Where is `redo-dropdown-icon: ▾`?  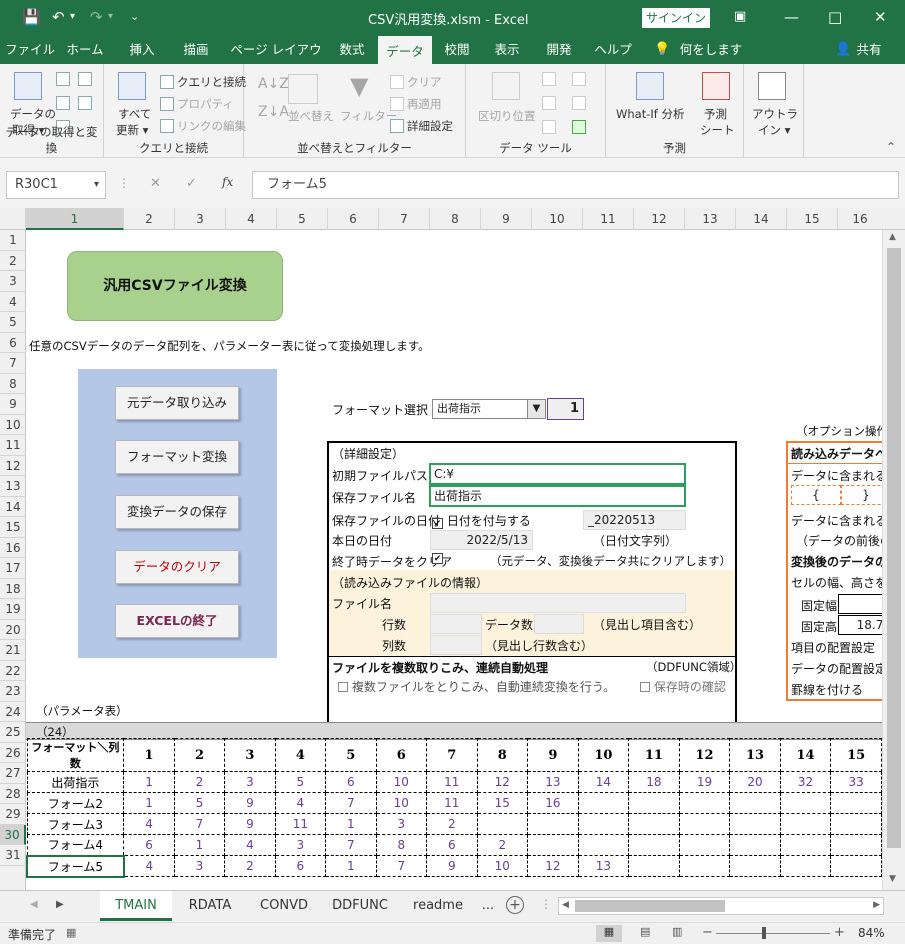 redo-dropdown-icon: ▾ is located at coordinates (110, 17).